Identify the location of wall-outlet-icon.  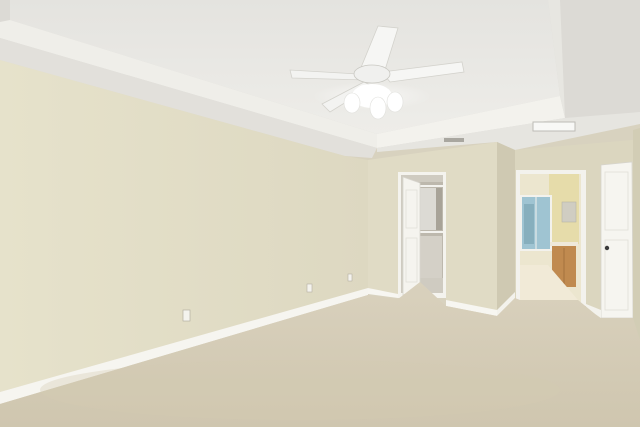
(186, 315).